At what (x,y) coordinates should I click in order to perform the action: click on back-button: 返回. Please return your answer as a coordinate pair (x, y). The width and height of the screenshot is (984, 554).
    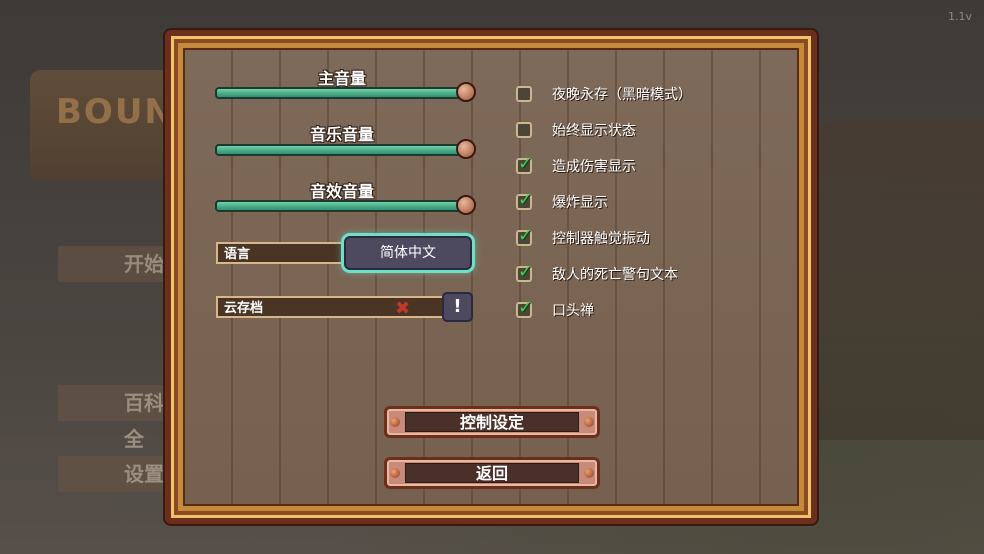
    Looking at the image, I should click on (492, 473).